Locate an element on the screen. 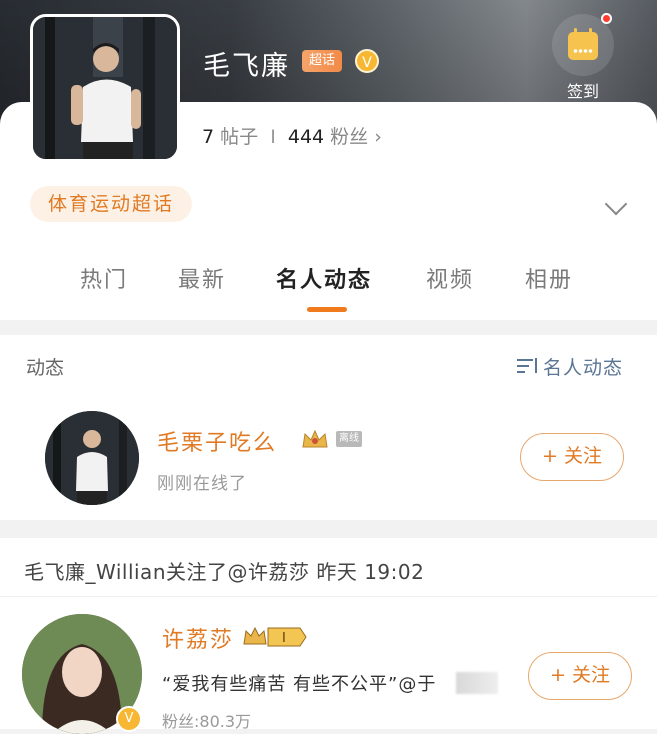 The image size is (657, 734). activity-text: 毛飞廉_Willian关注了@许荔莎 昨天 19:02 is located at coordinates (224, 572).